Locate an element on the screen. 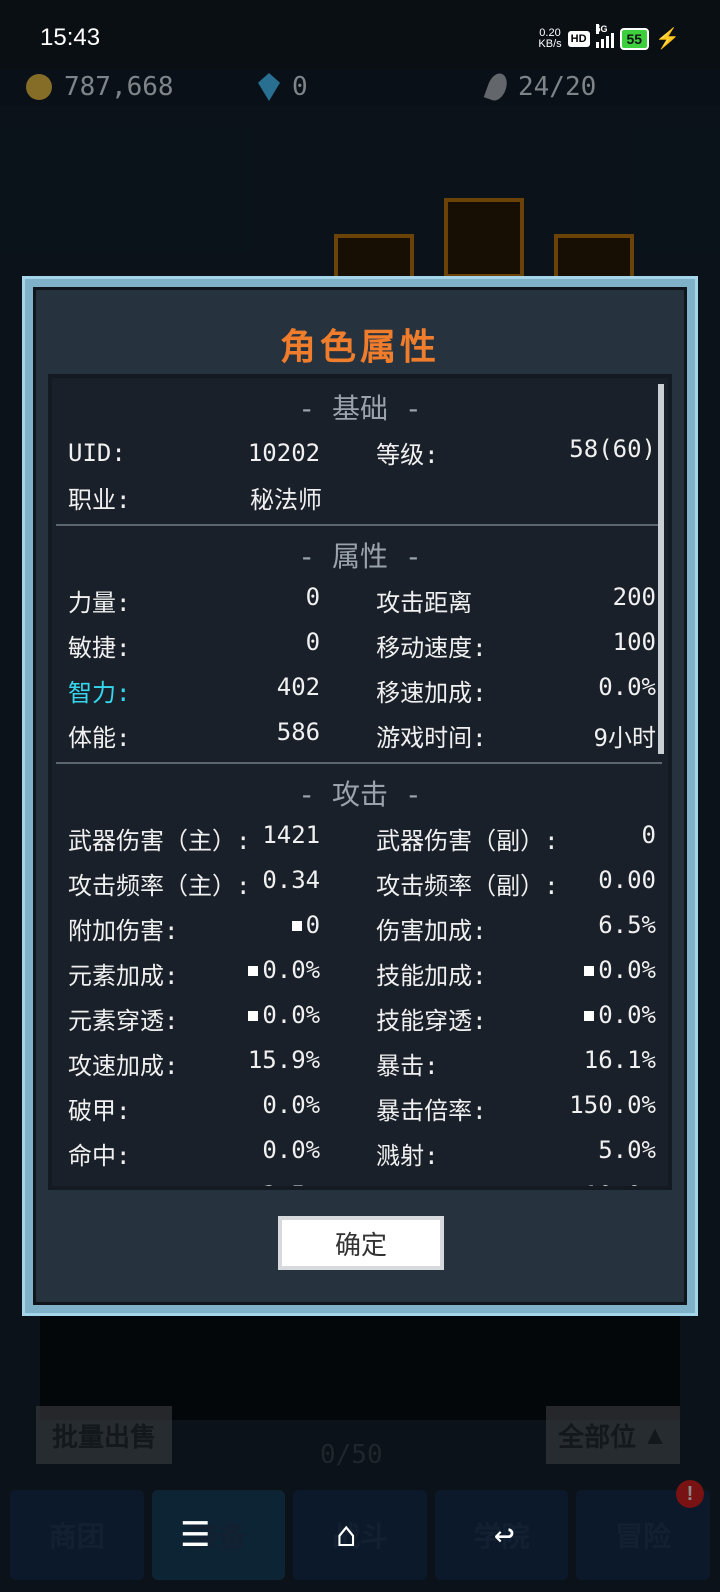 The height and width of the screenshot is (1592, 720). stat-label: 武器伤害（副）: is located at coordinates (467, 841).